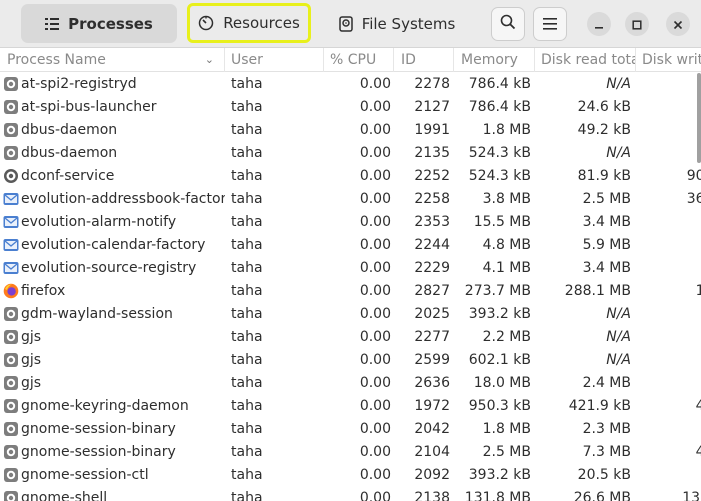  I want to click on process-name-cell: dconf-service, so click(68, 176).